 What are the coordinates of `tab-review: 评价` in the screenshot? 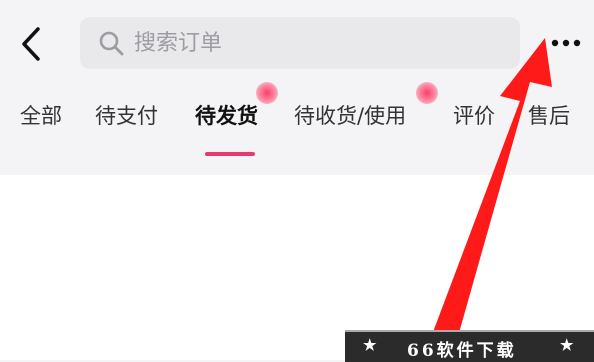 It's located at (474, 115).